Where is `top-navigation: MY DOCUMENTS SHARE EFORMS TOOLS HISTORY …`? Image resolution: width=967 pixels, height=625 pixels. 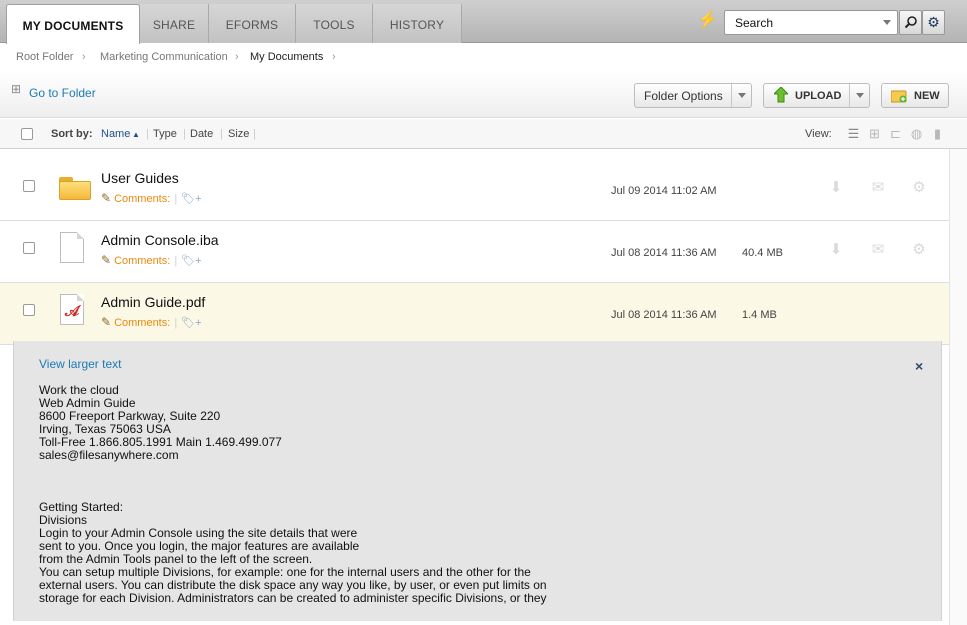
top-navigation: MY DOCUMENTS SHARE EFORMS TOOLS HISTORY … is located at coordinates (483, 22).